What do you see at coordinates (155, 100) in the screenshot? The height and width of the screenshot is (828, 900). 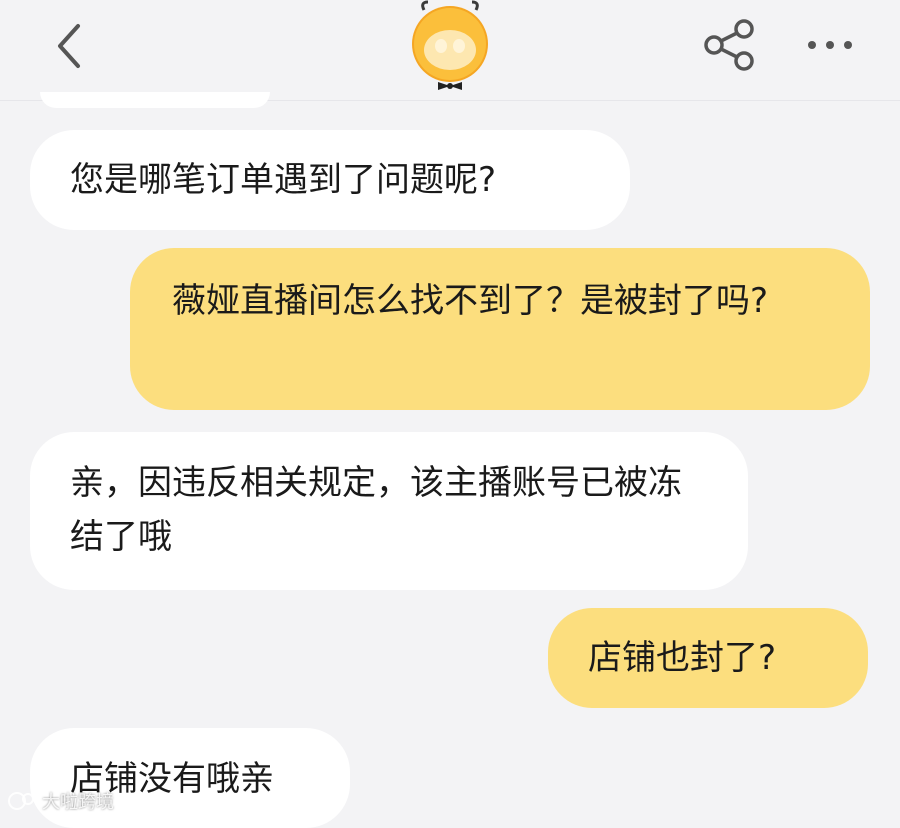 I see `previous-message-bubble-edge` at bounding box center [155, 100].